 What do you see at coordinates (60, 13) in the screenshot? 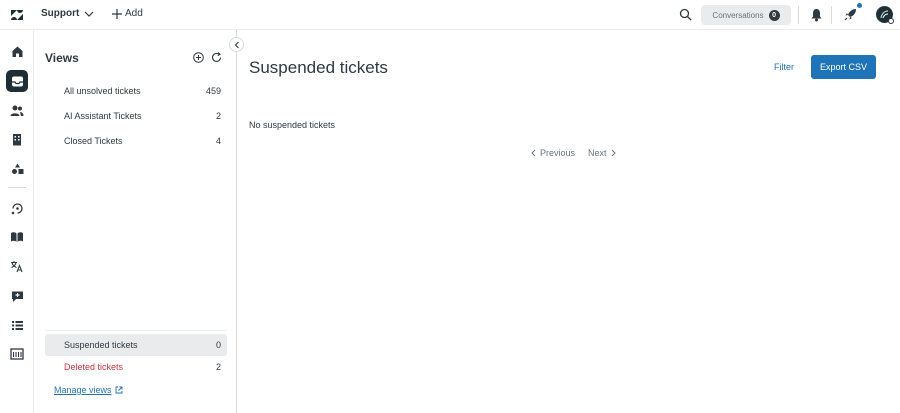
I see `product-name: Support` at bounding box center [60, 13].